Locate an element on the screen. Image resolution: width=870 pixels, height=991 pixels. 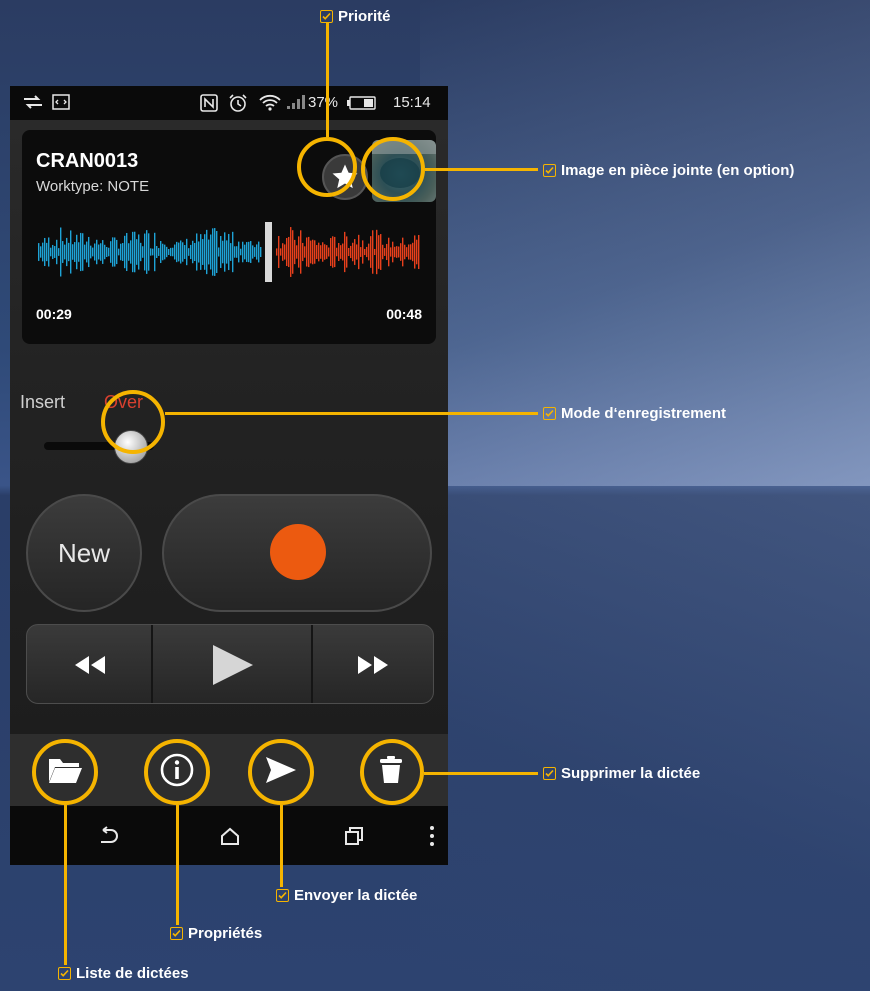
elapsed-time: 00:29 is located at coordinates (54, 314).